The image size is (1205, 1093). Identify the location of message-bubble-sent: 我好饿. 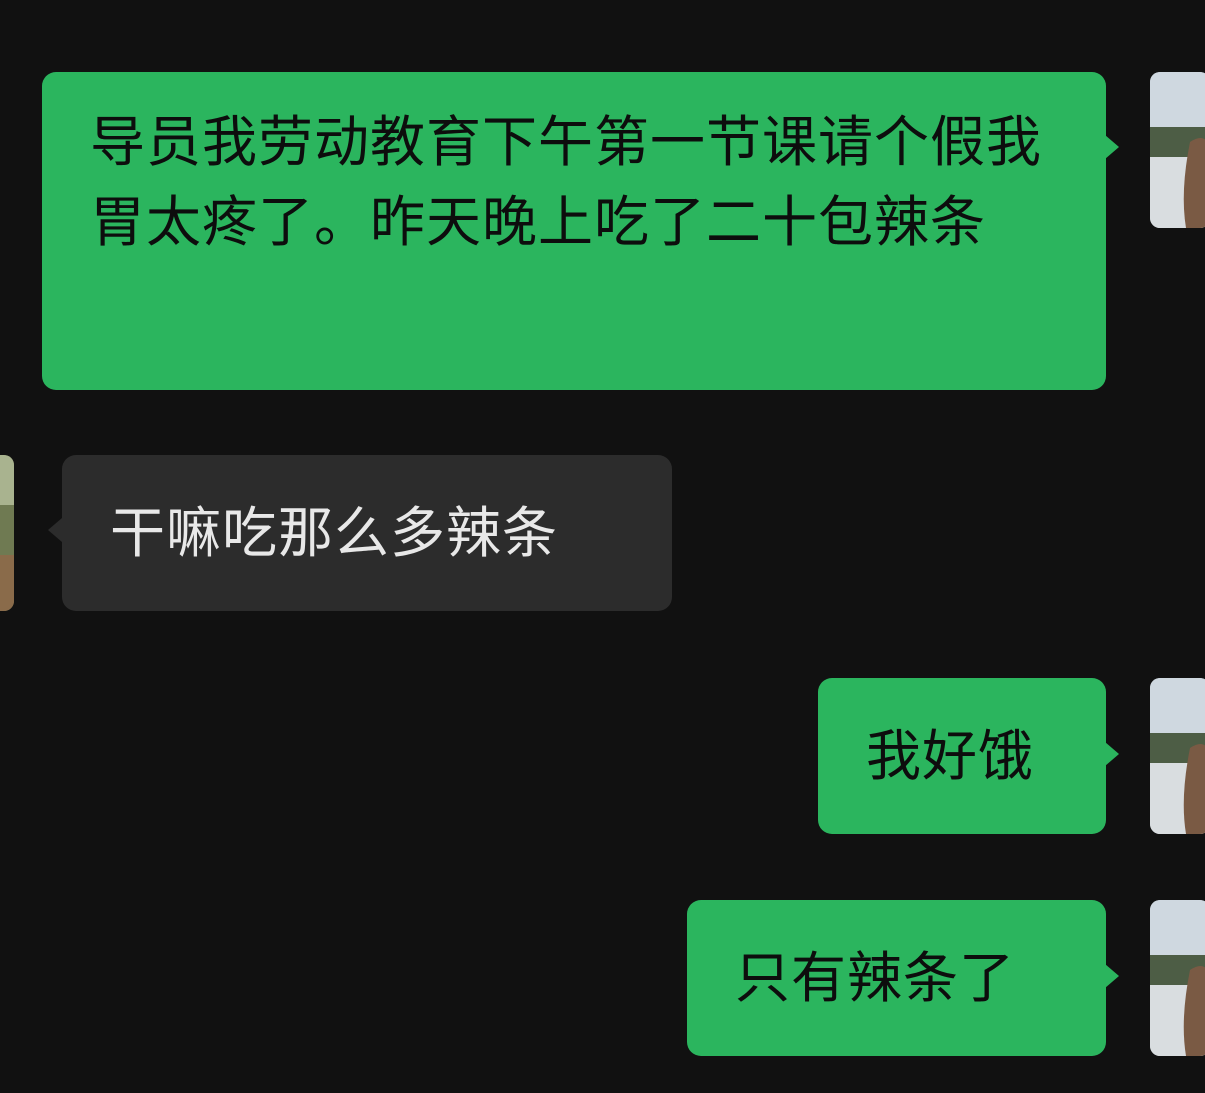
(962, 756).